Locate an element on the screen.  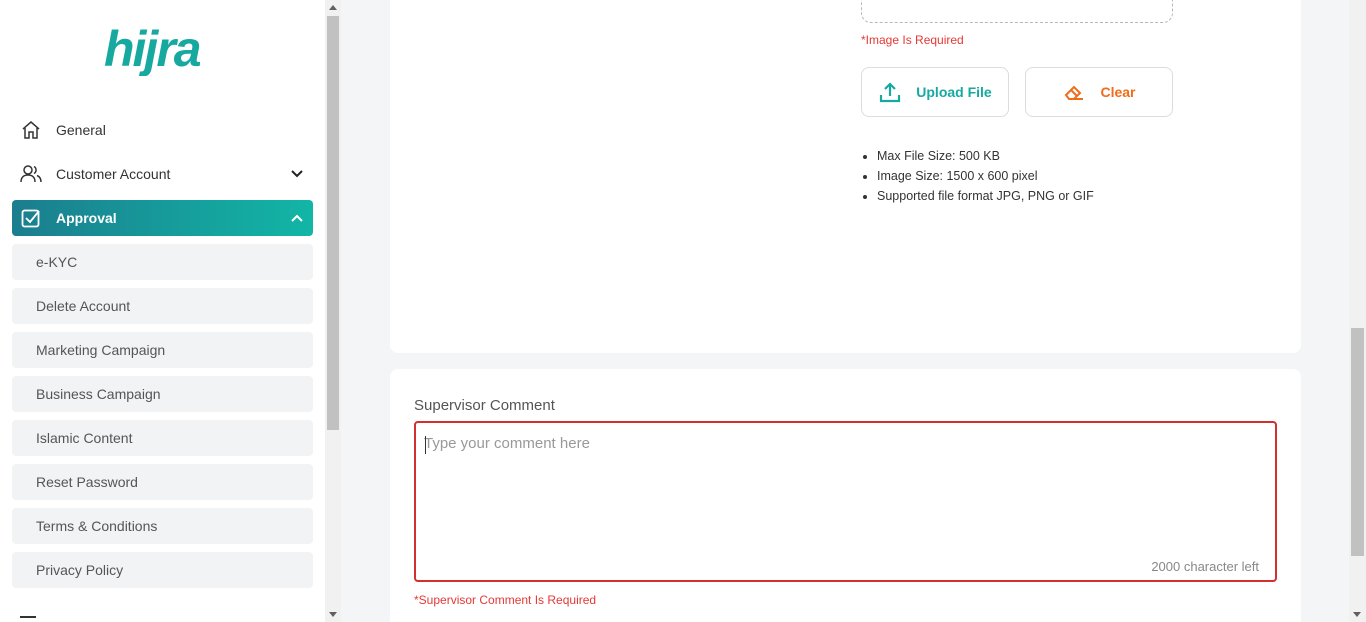
sidebar-item-general: General is located at coordinates (162, 130).